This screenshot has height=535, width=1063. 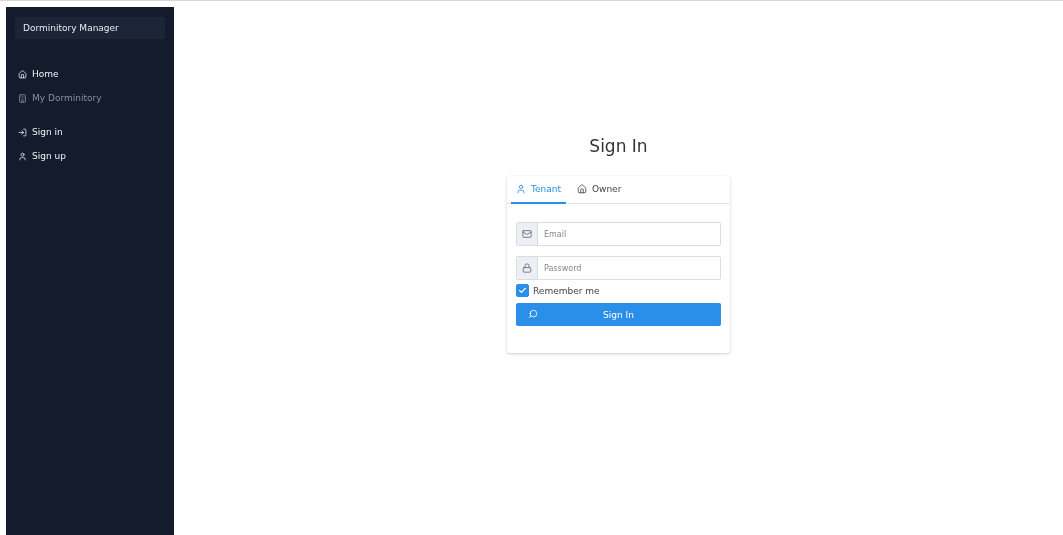 I want to click on input-field: Email, so click(x=618, y=234).